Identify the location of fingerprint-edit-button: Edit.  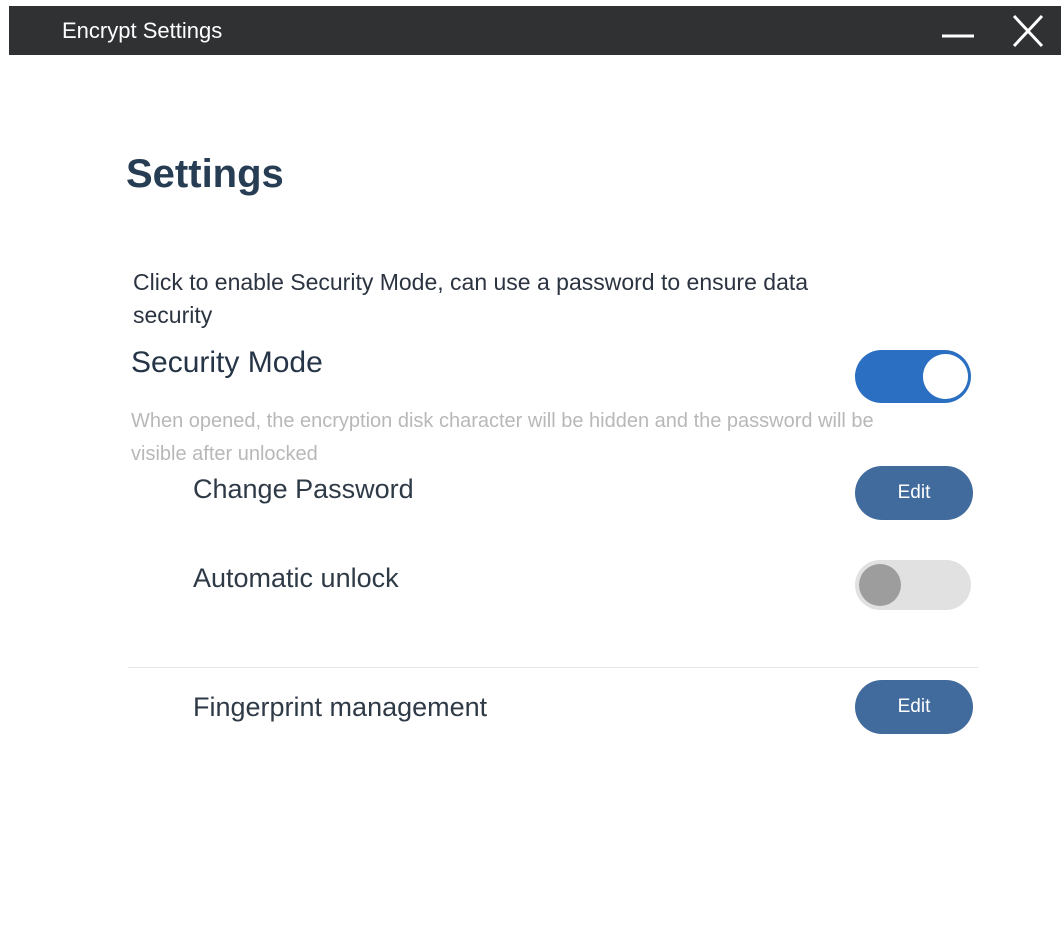
(914, 707).